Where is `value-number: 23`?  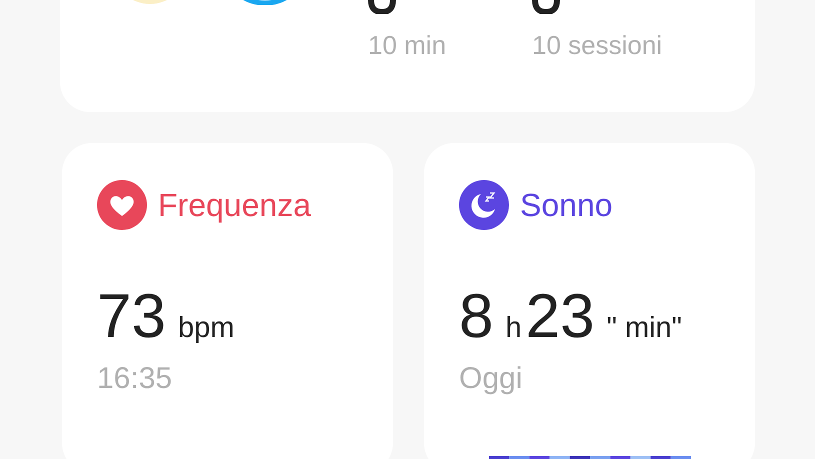 value-number: 23 is located at coordinates (560, 317).